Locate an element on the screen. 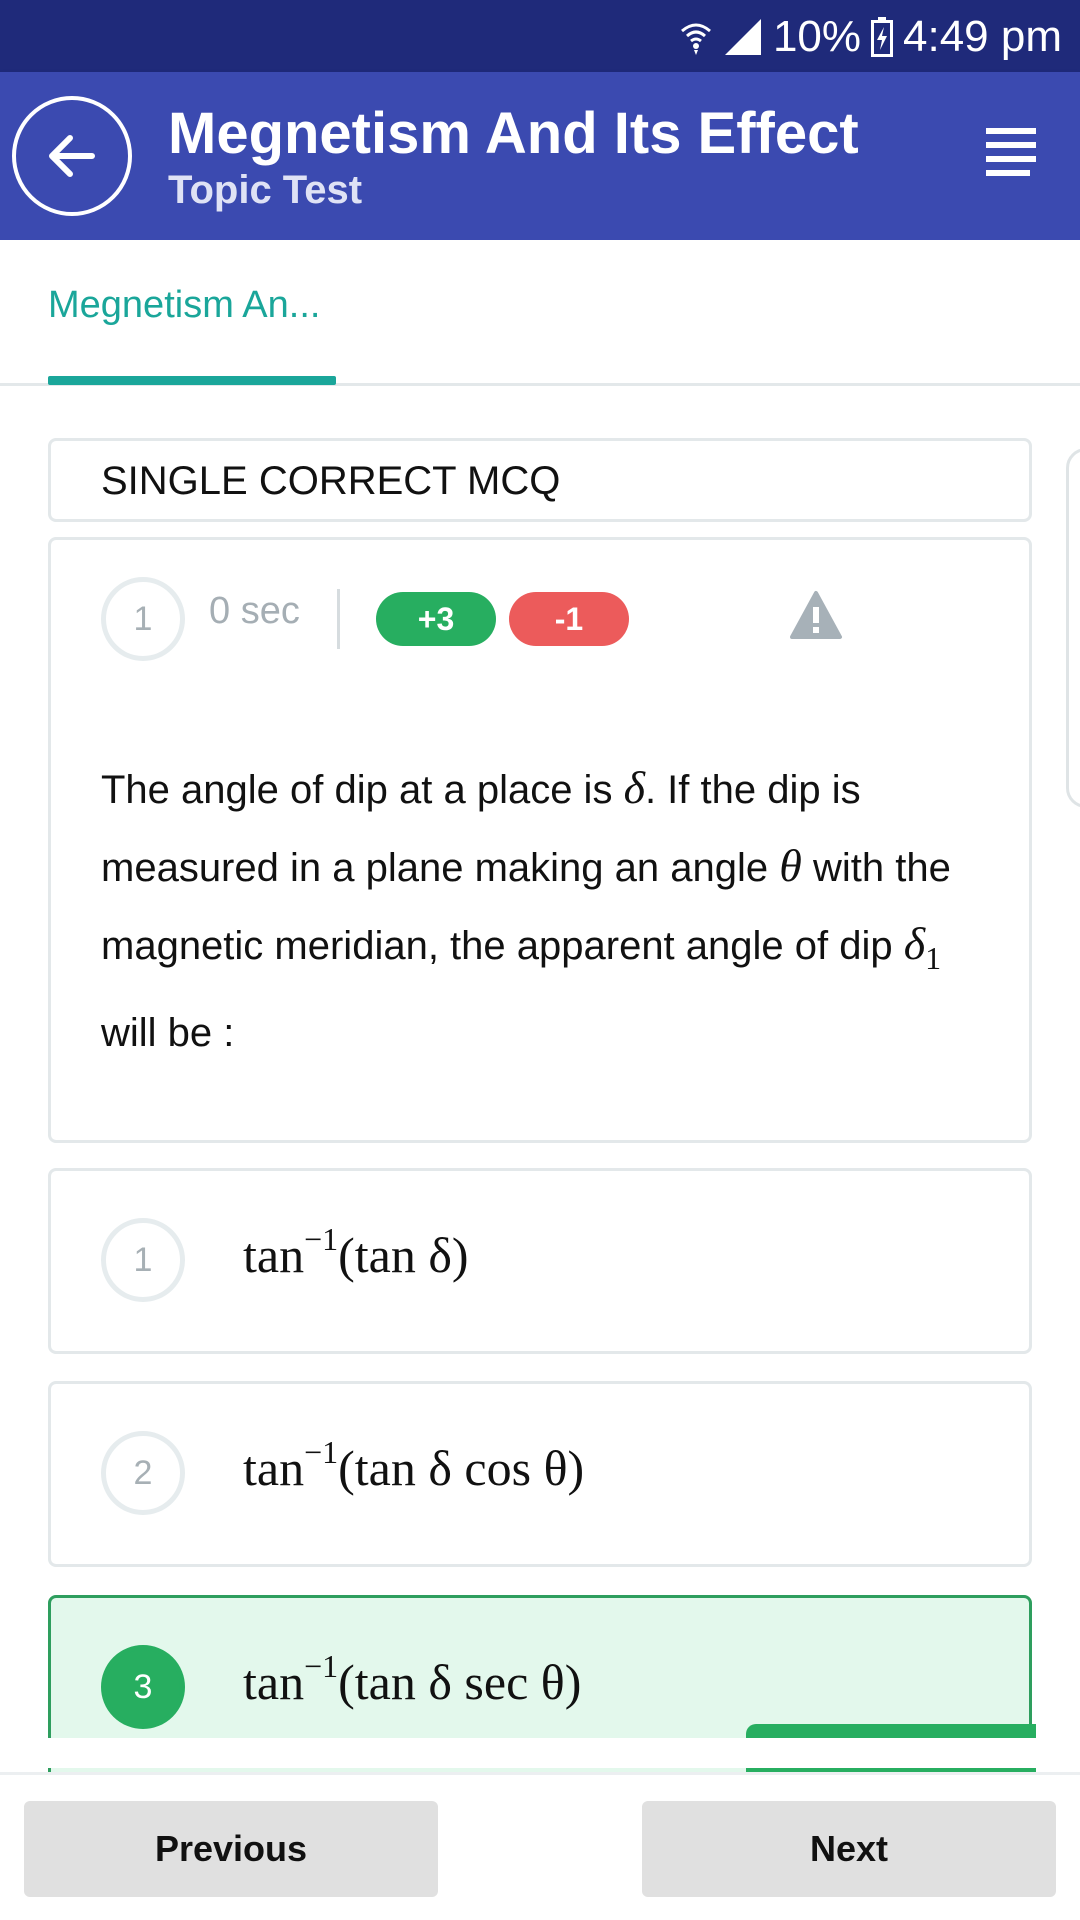  negative-marks-badge: -1 is located at coordinates (569, 619).